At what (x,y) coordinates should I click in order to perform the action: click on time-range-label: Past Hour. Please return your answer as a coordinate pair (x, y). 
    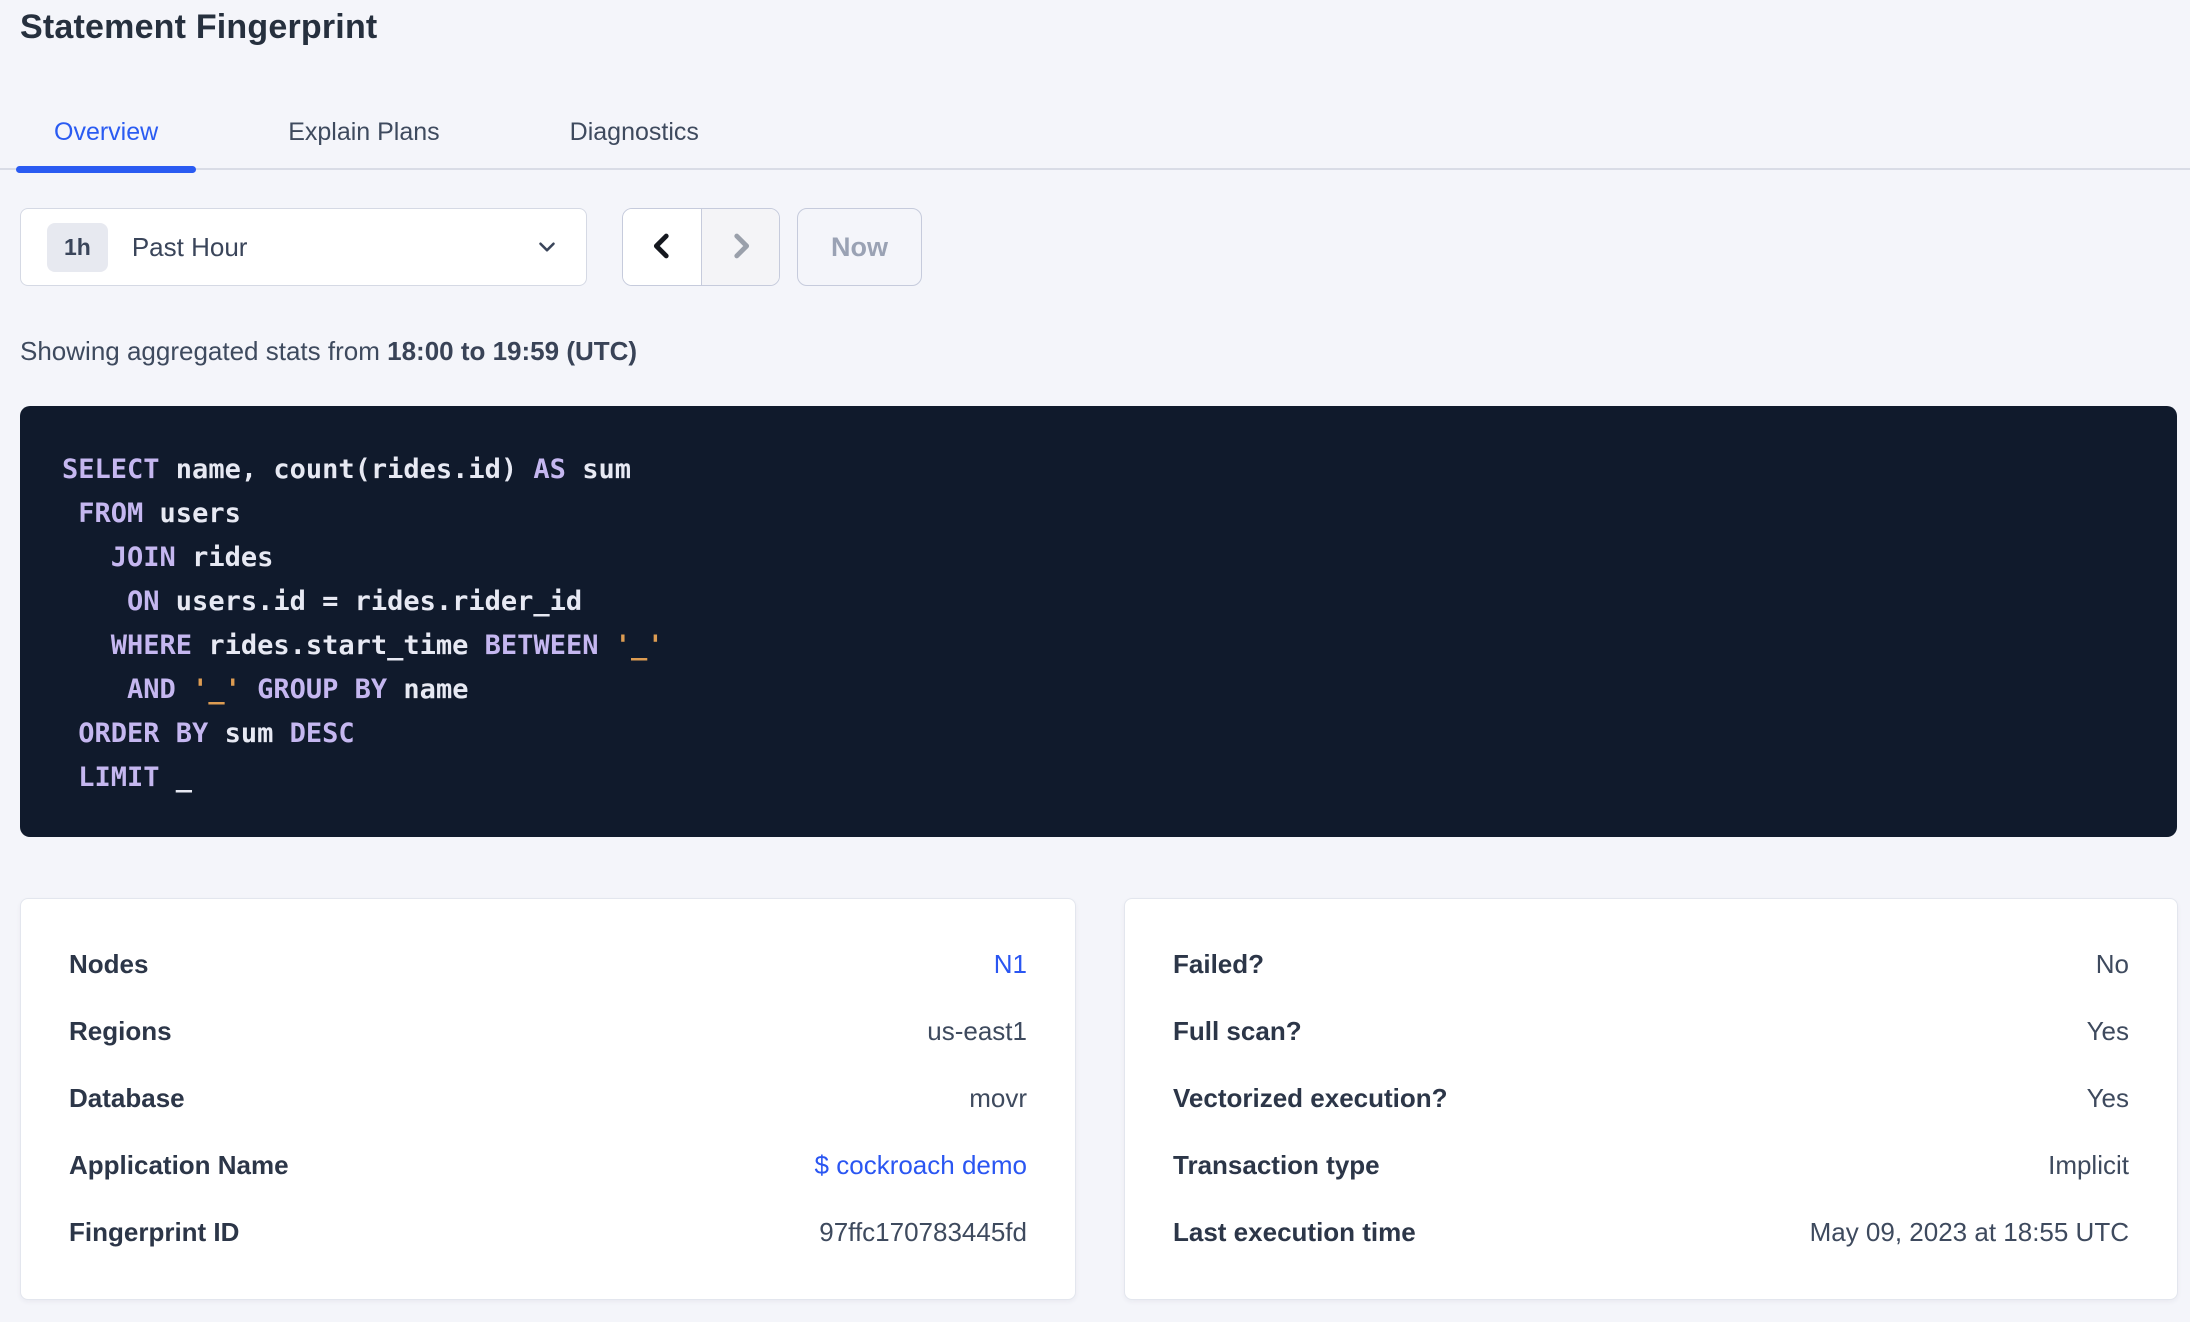
    Looking at the image, I should click on (189, 246).